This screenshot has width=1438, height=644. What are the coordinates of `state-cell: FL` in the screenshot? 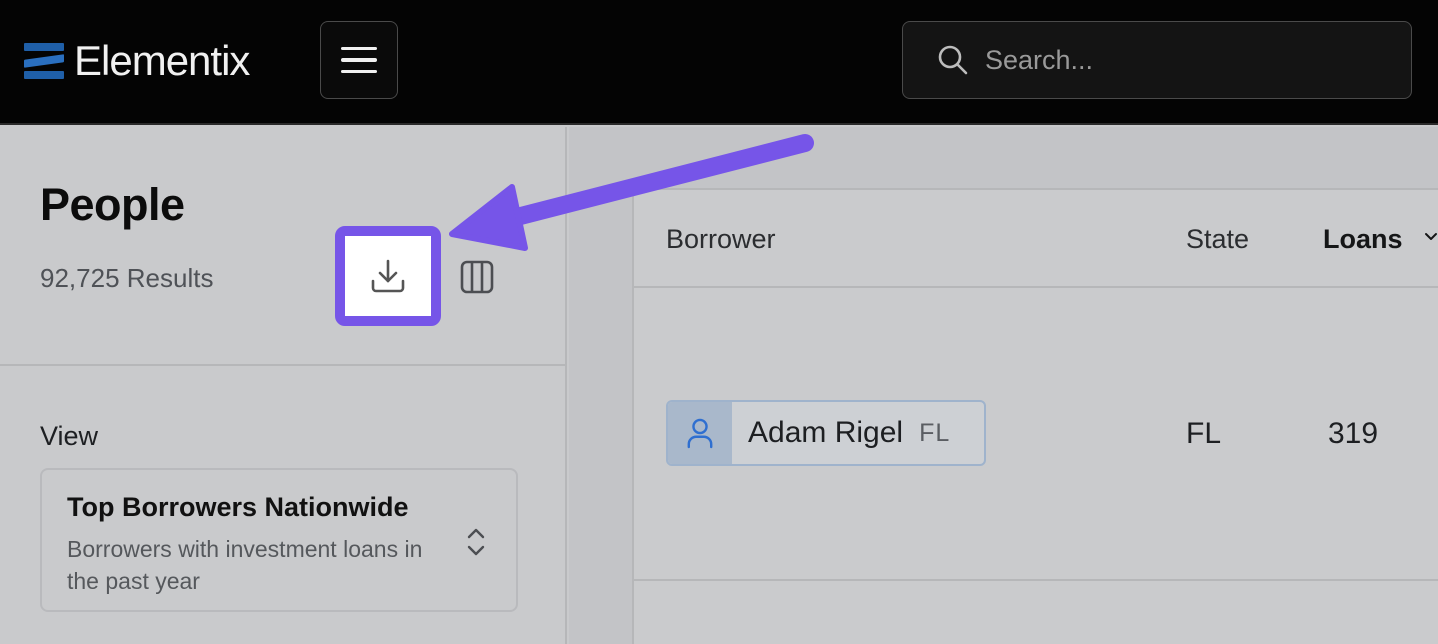 It's located at (1204, 433).